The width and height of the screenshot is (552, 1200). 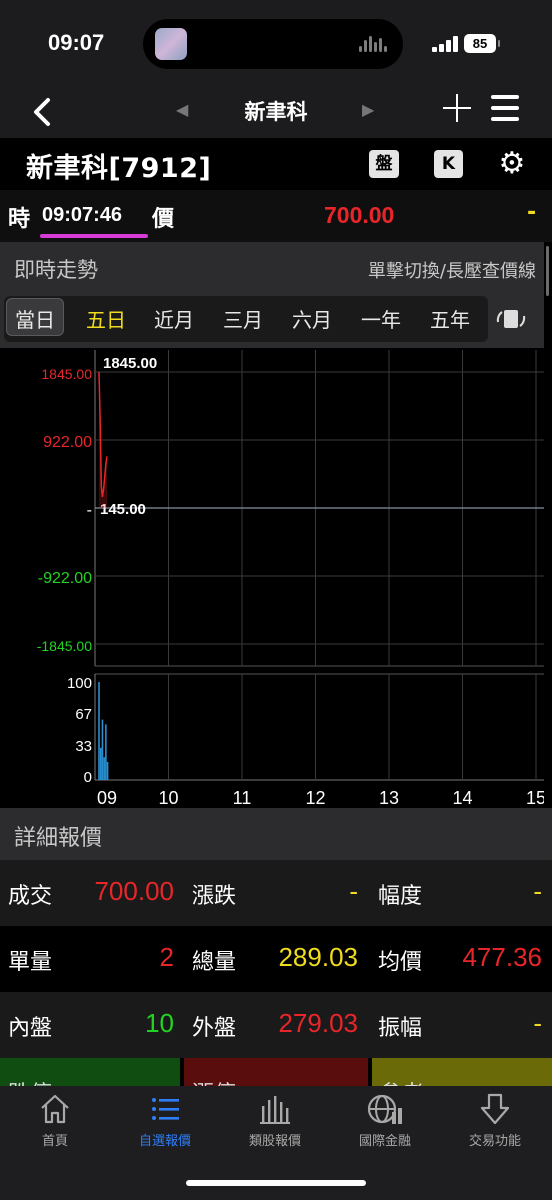 What do you see at coordinates (511, 319) in the screenshot?
I see `rotate-icon` at bounding box center [511, 319].